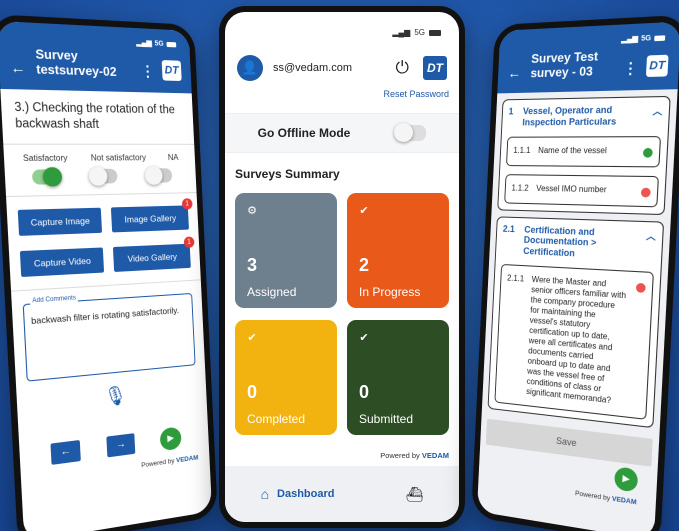 This screenshot has width=679, height=531. I want to click on page-title: Survey Test survey - 03, so click(564, 64).